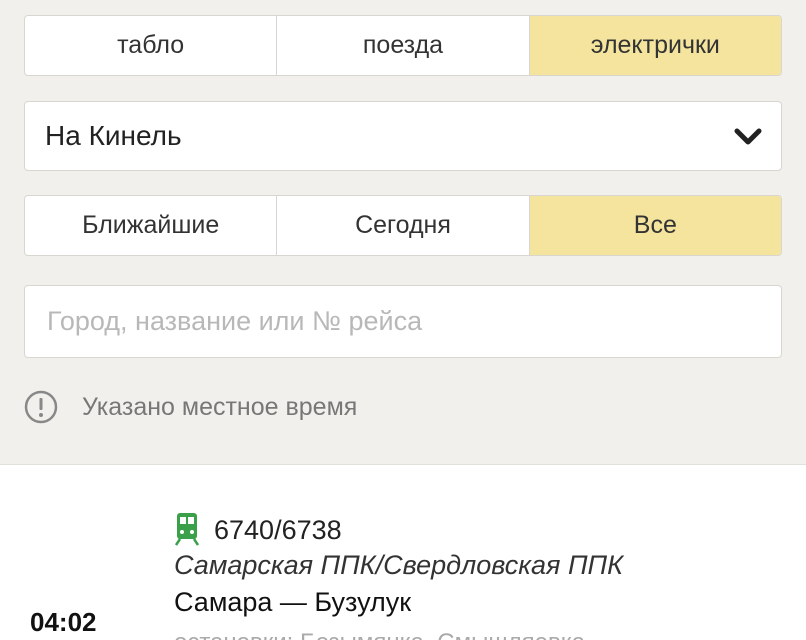 The height and width of the screenshot is (640, 806). I want to click on info-icon, so click(41, 407).